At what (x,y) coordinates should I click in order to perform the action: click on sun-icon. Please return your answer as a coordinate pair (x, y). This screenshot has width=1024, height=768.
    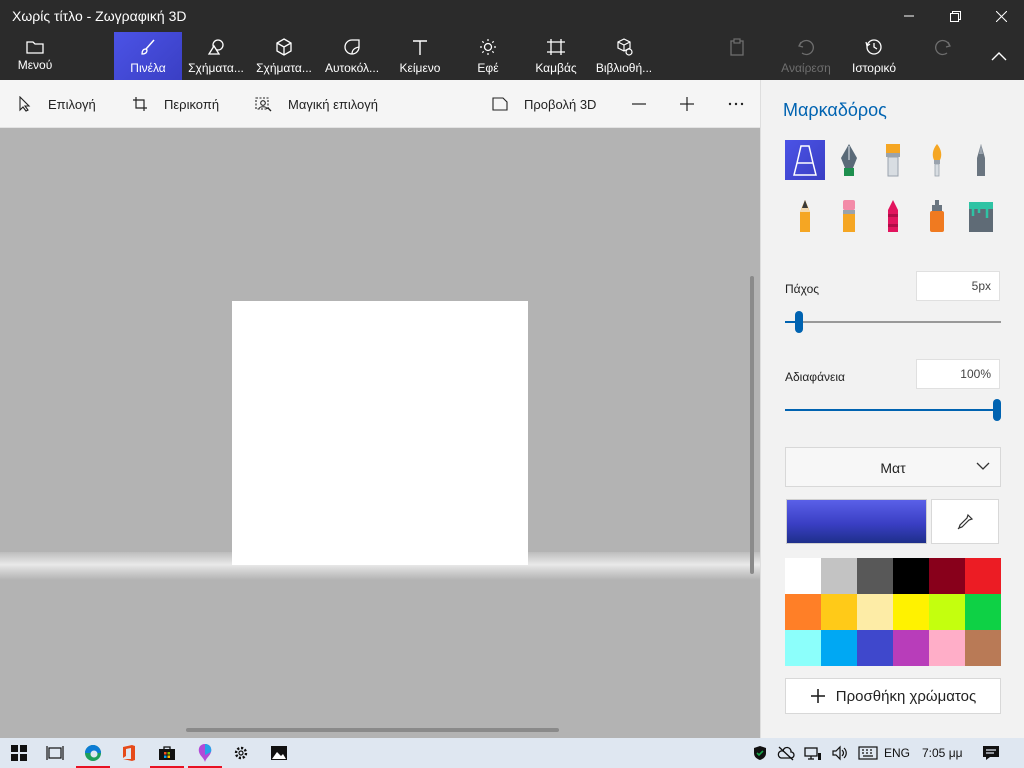
    Looking at the image, I should click on (488, 47).